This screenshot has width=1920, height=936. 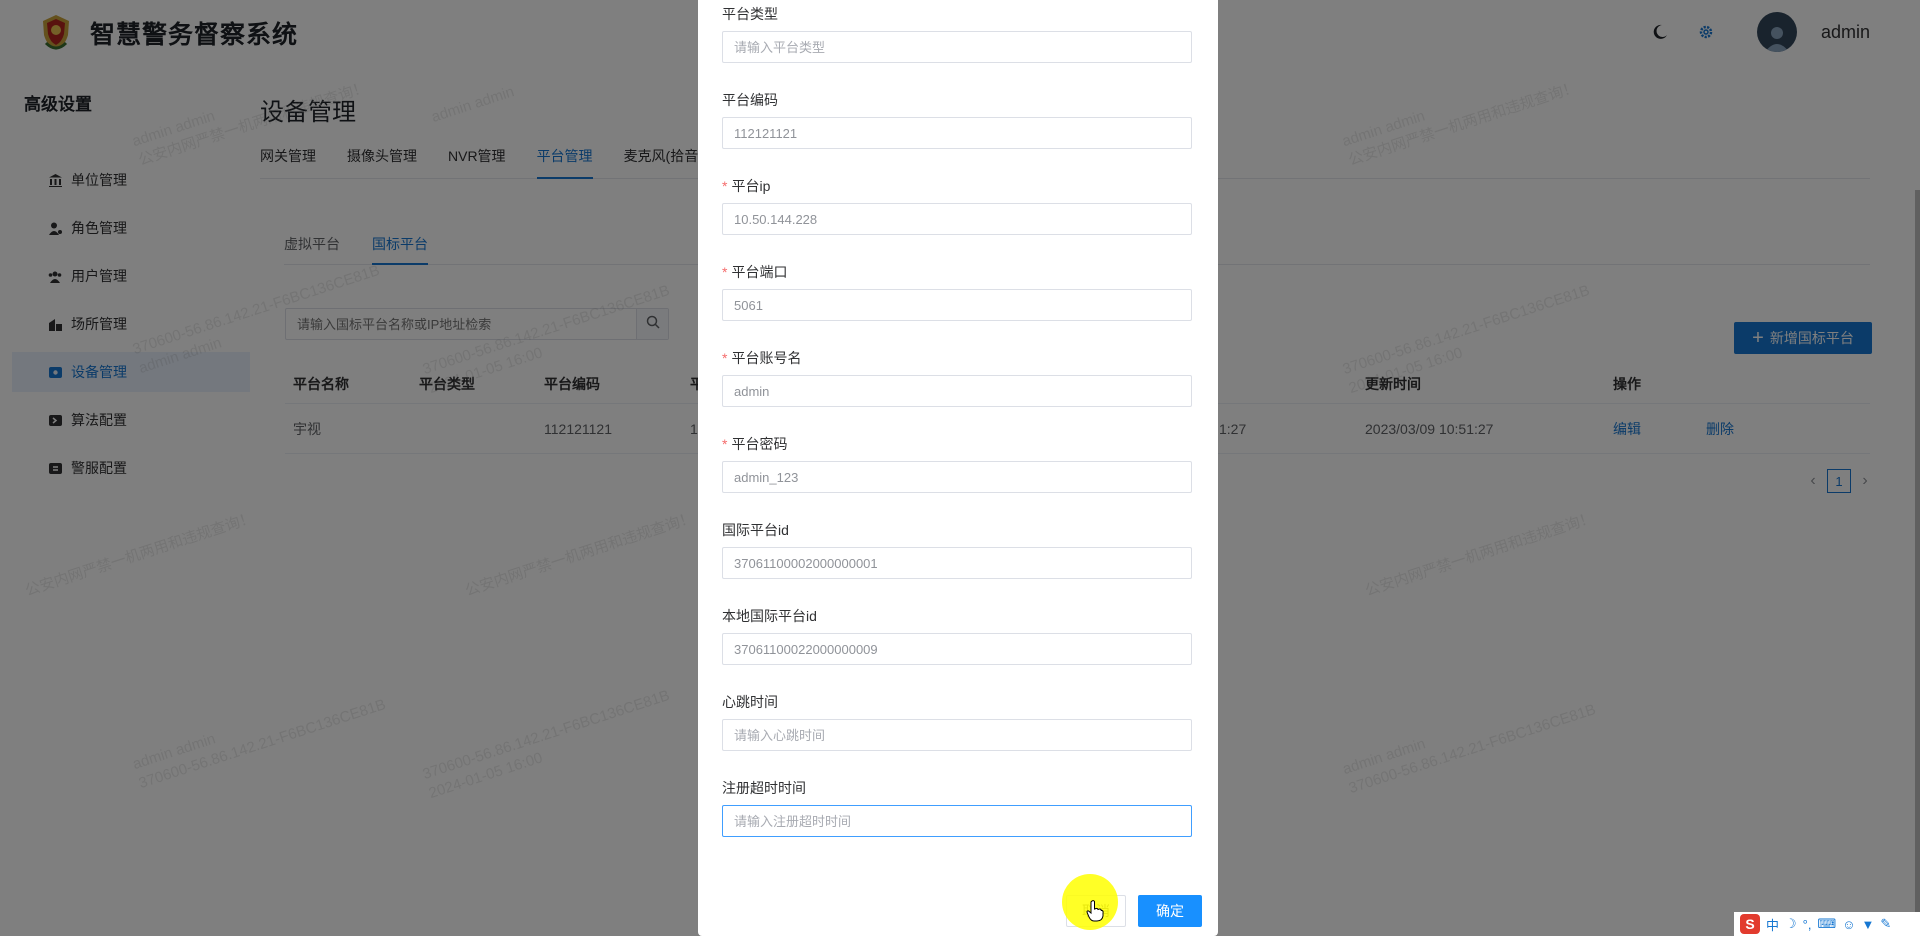 I want to click on label-platform-account: * 平台账号名, so click(x=762, y=358).